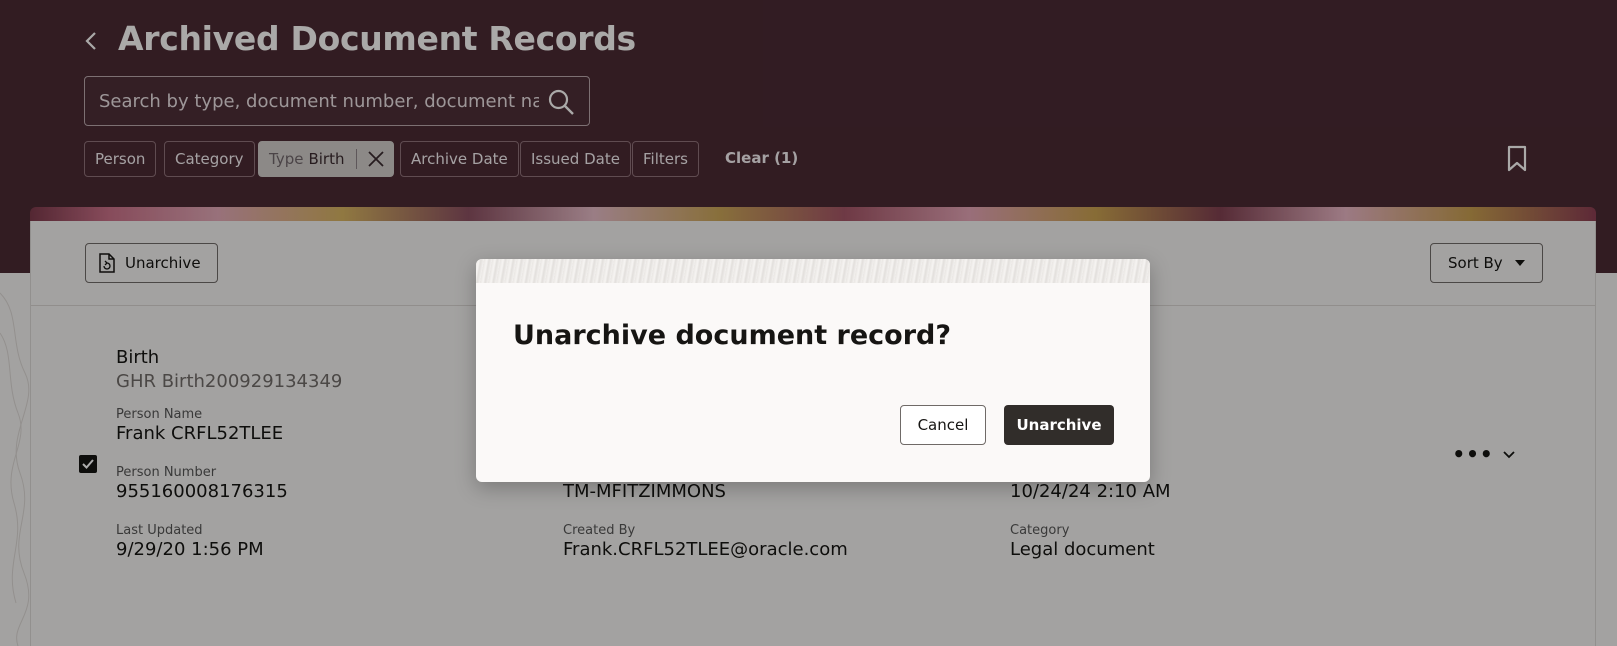 This screenshot has width=1617, height=646. I want to click on dialog-title: Unarchive document record?, so click(732, 335).